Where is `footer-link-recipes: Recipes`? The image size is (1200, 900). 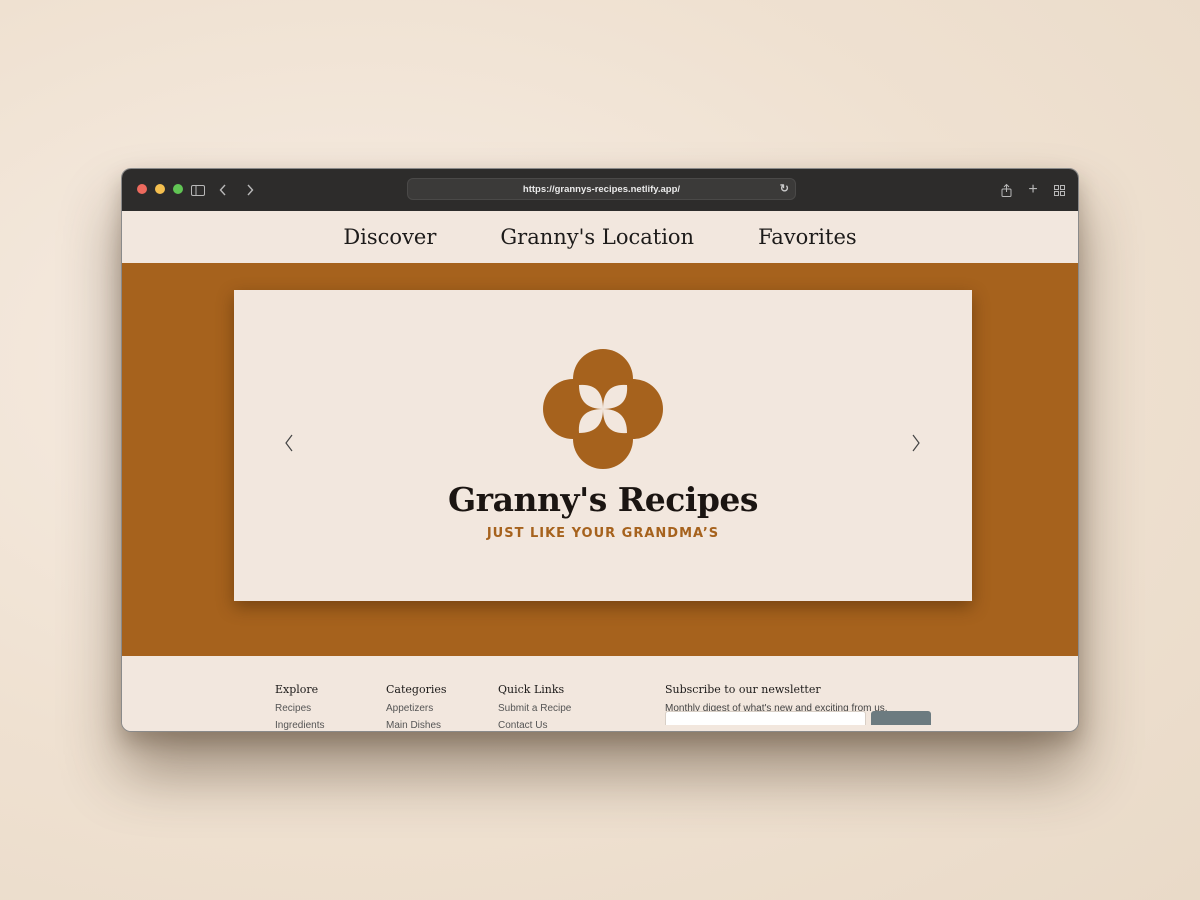
footer-link-recipes: Recipes is located at coordinates (299, 708).